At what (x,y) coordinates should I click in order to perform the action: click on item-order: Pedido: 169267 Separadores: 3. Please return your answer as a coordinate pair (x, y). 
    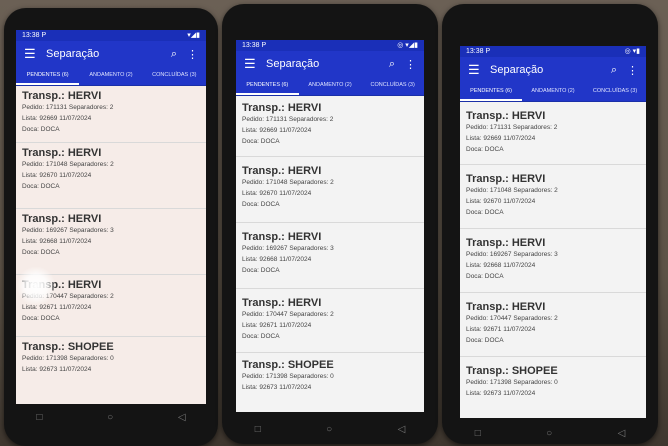
    Looking at the image, I should click on (512, 254).